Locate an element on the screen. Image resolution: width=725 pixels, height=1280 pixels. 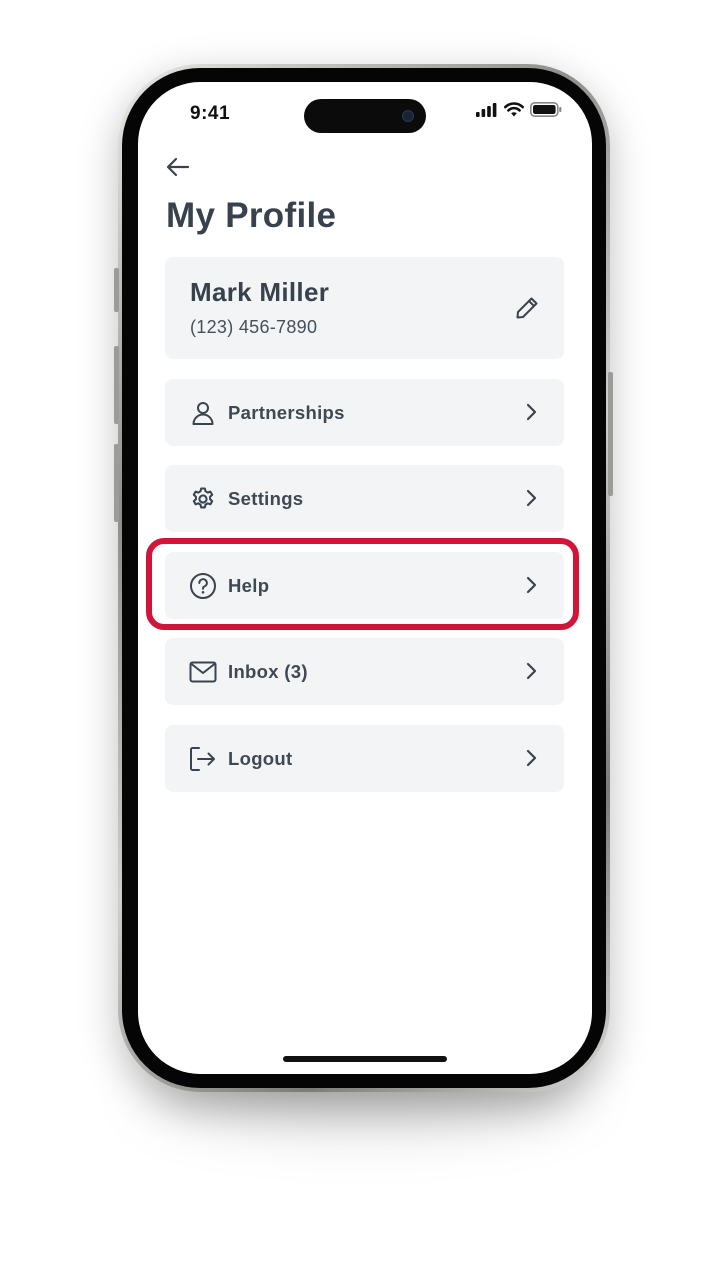
volume-down-button is located at coordinates (116, 483).